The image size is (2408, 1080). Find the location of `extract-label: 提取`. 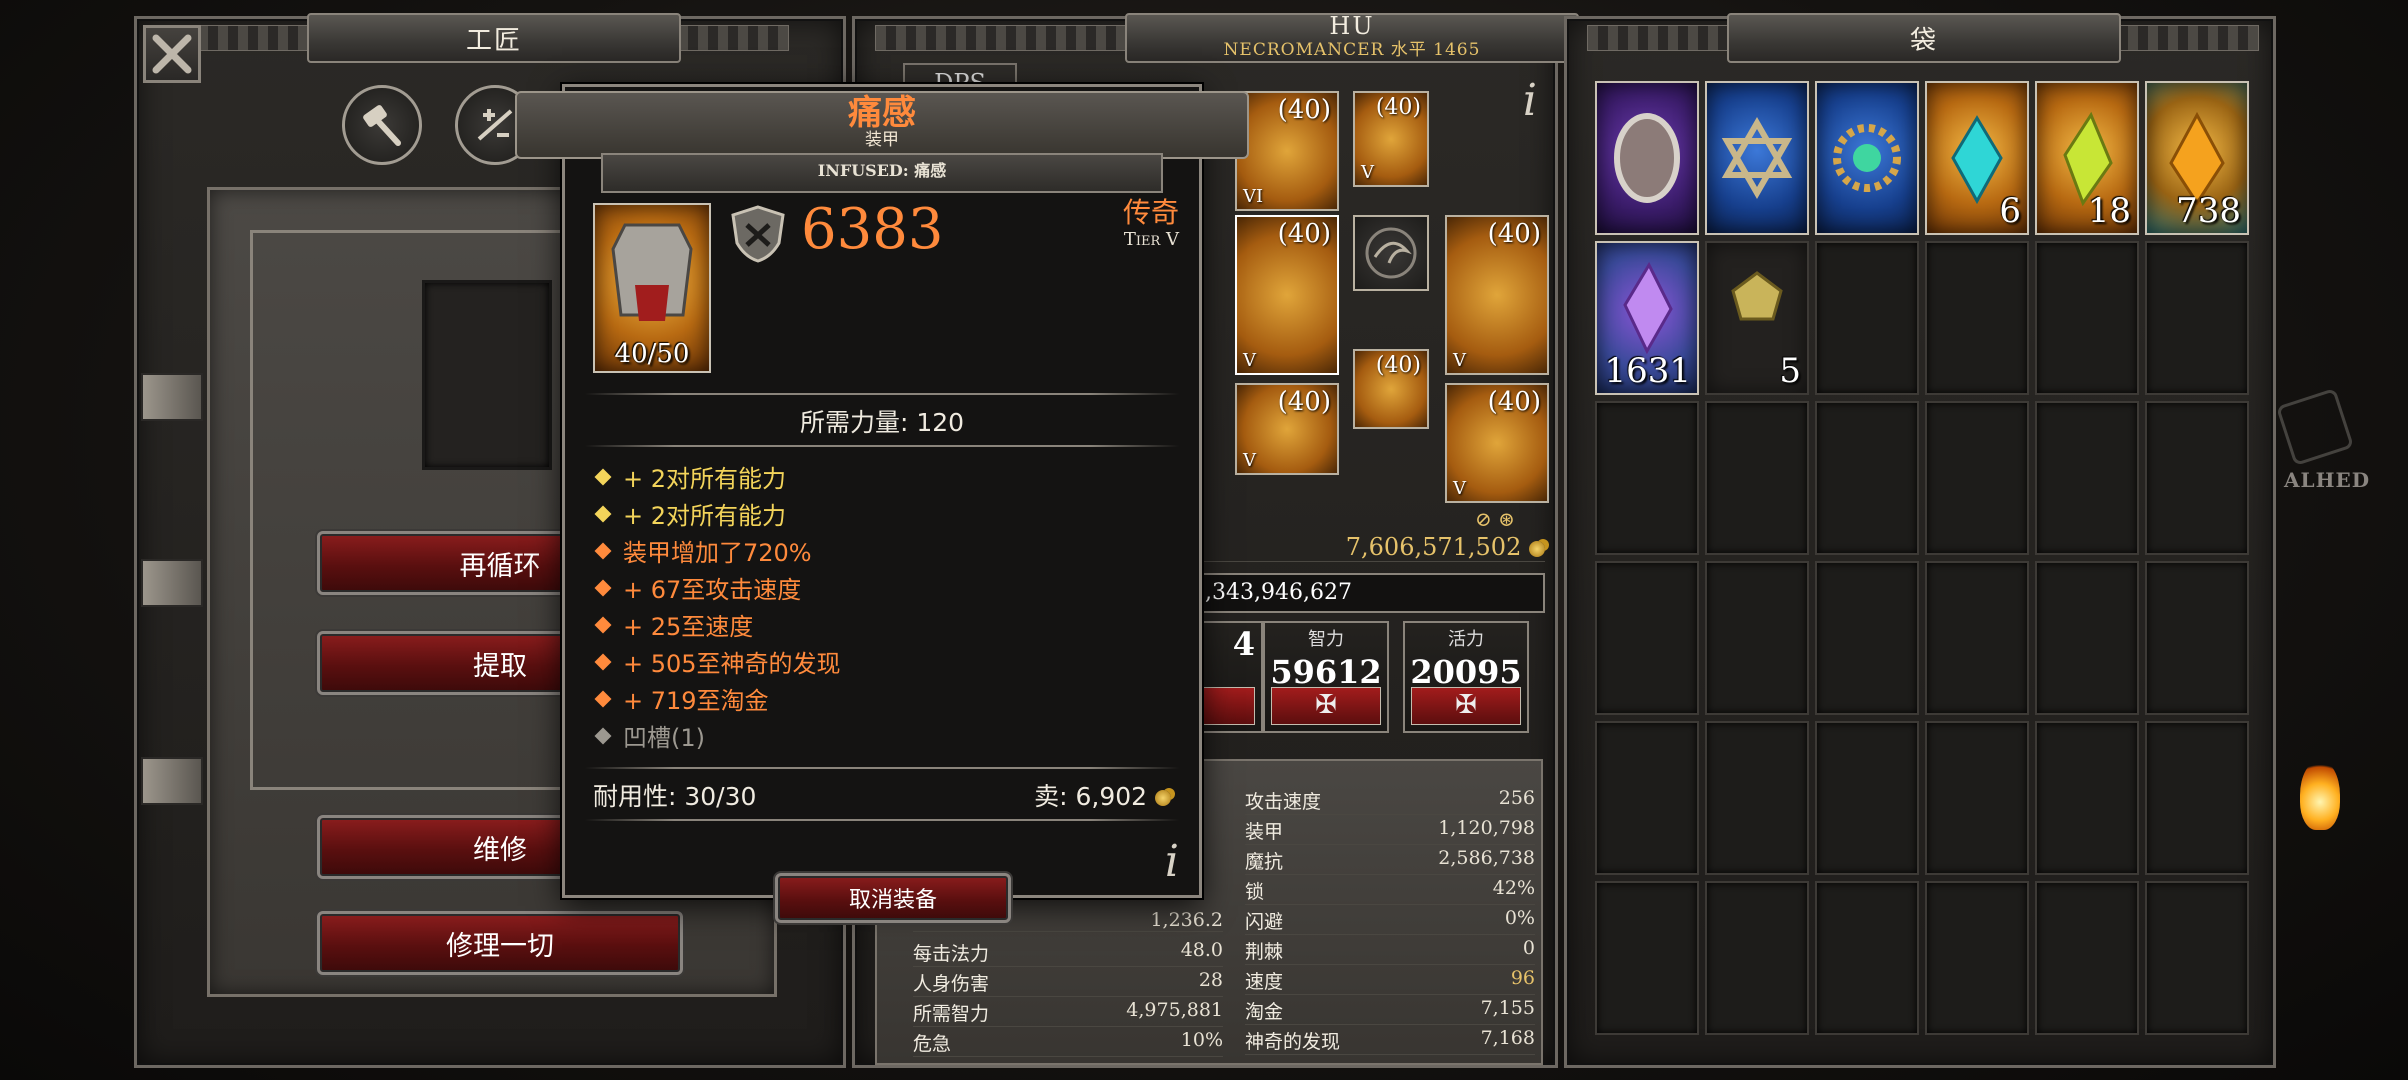

extract-label: 提取 is located at coordinates (500, 666).